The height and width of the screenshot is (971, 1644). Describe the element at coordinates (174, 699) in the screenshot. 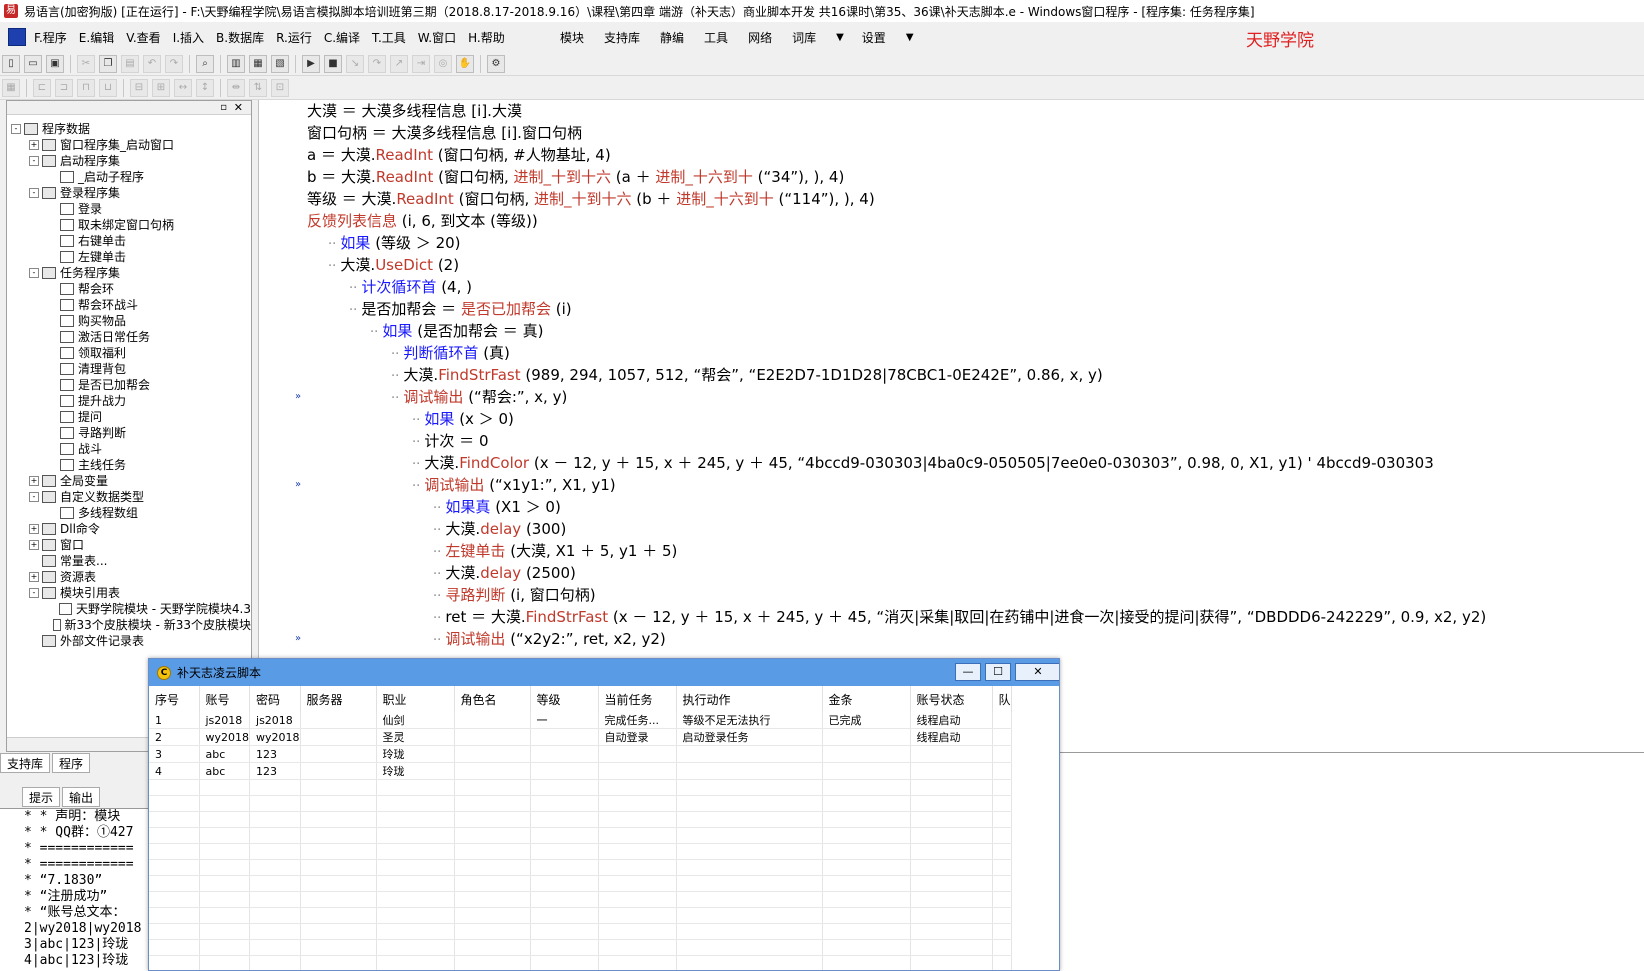

I see `column-header: 序号` at that location.